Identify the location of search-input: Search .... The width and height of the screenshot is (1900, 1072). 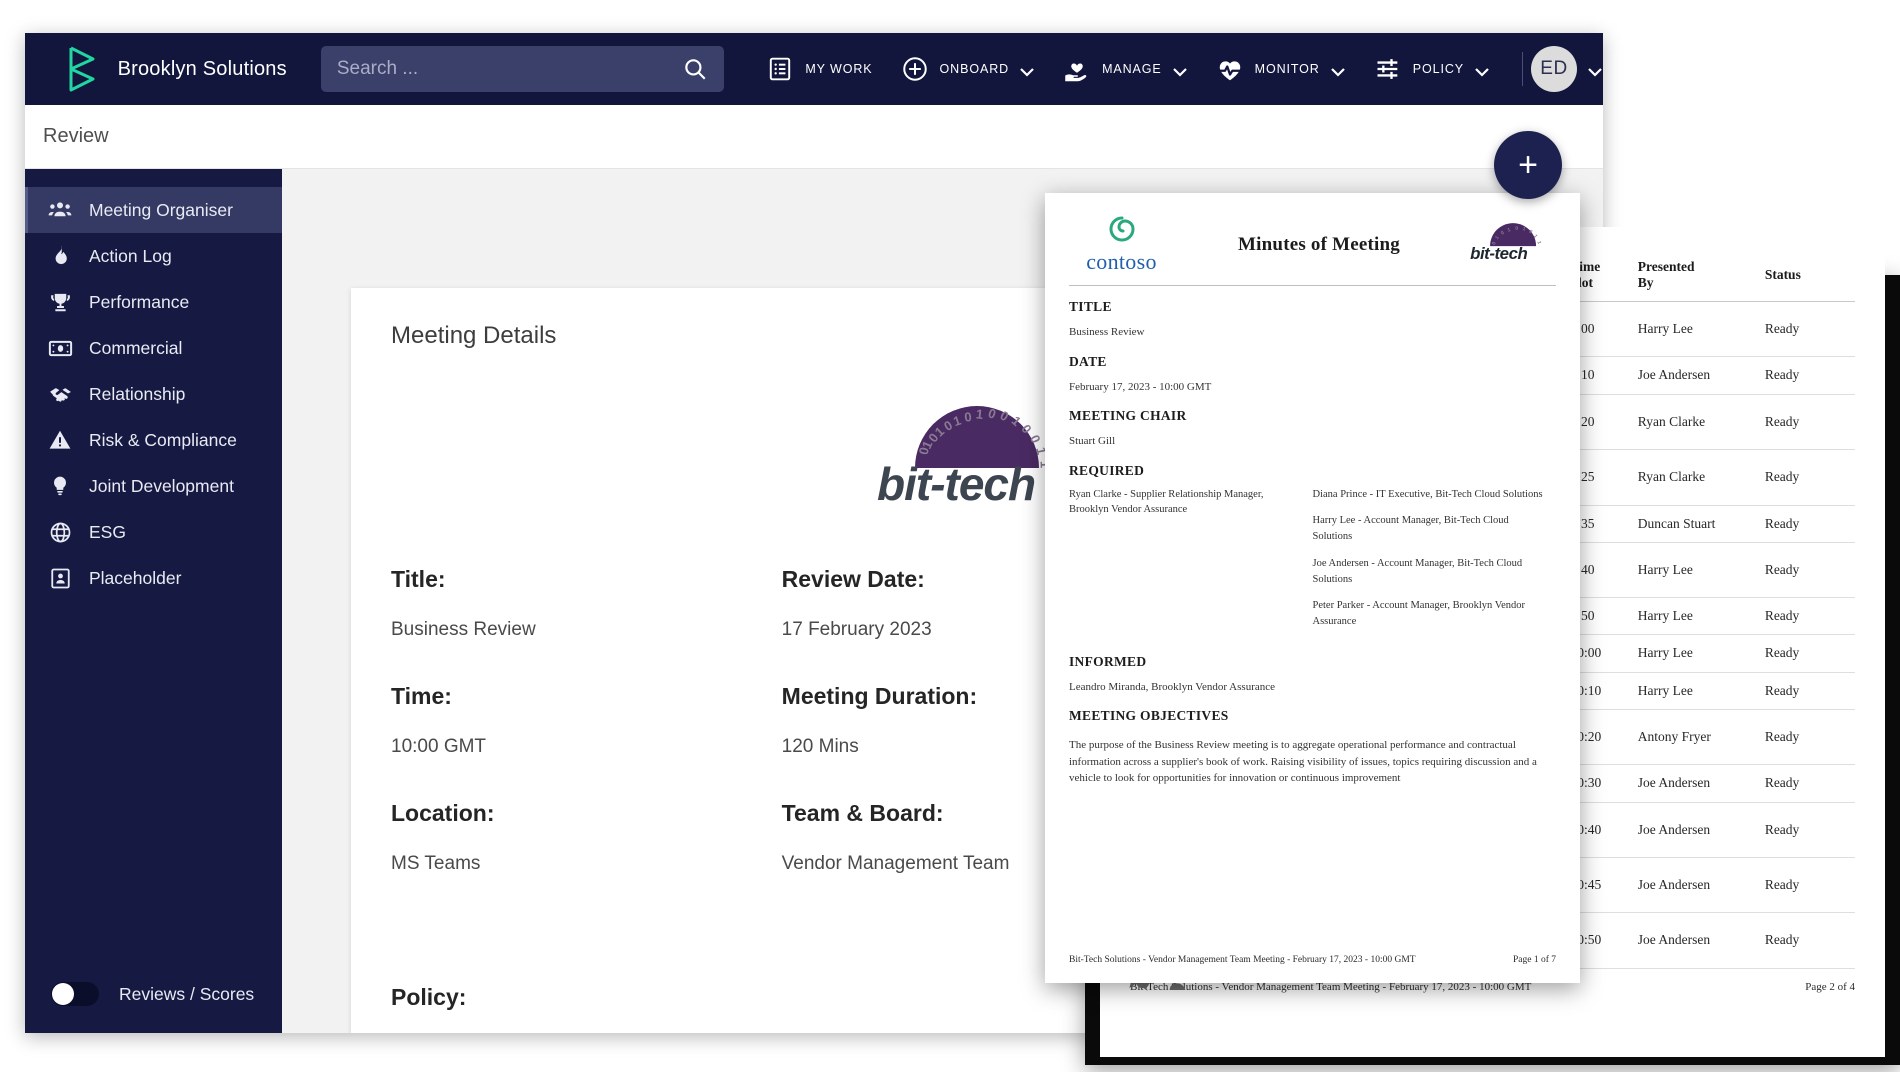
(522, 69).